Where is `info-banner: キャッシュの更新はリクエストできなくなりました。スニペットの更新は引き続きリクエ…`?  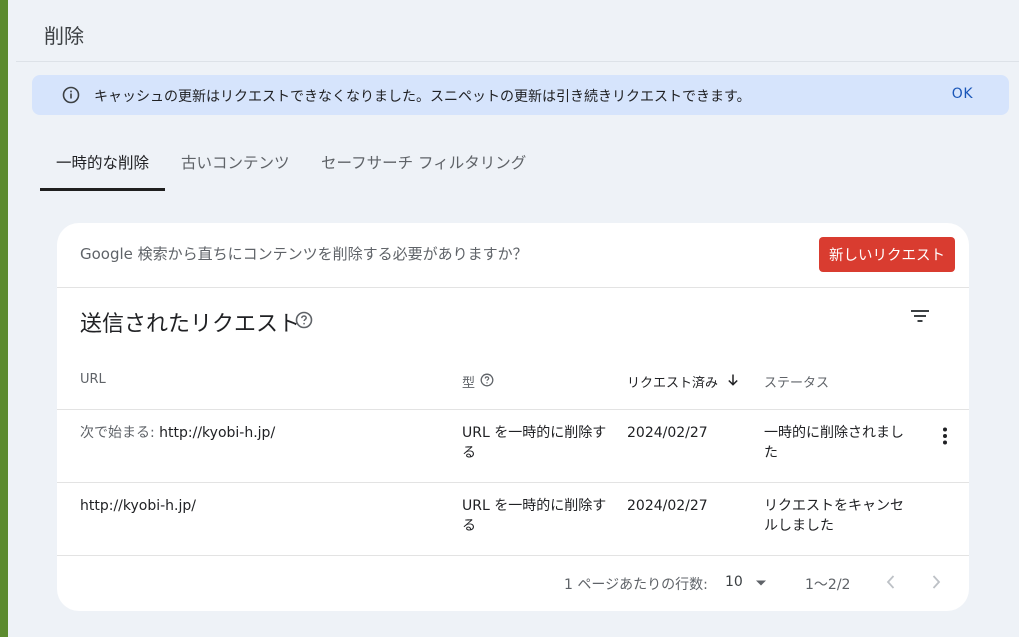 info-banner: キャッシュの更新はリクエストできなくなりました。スニペットの更新は引き続きリクエ… is located at coordinates (520, 95).